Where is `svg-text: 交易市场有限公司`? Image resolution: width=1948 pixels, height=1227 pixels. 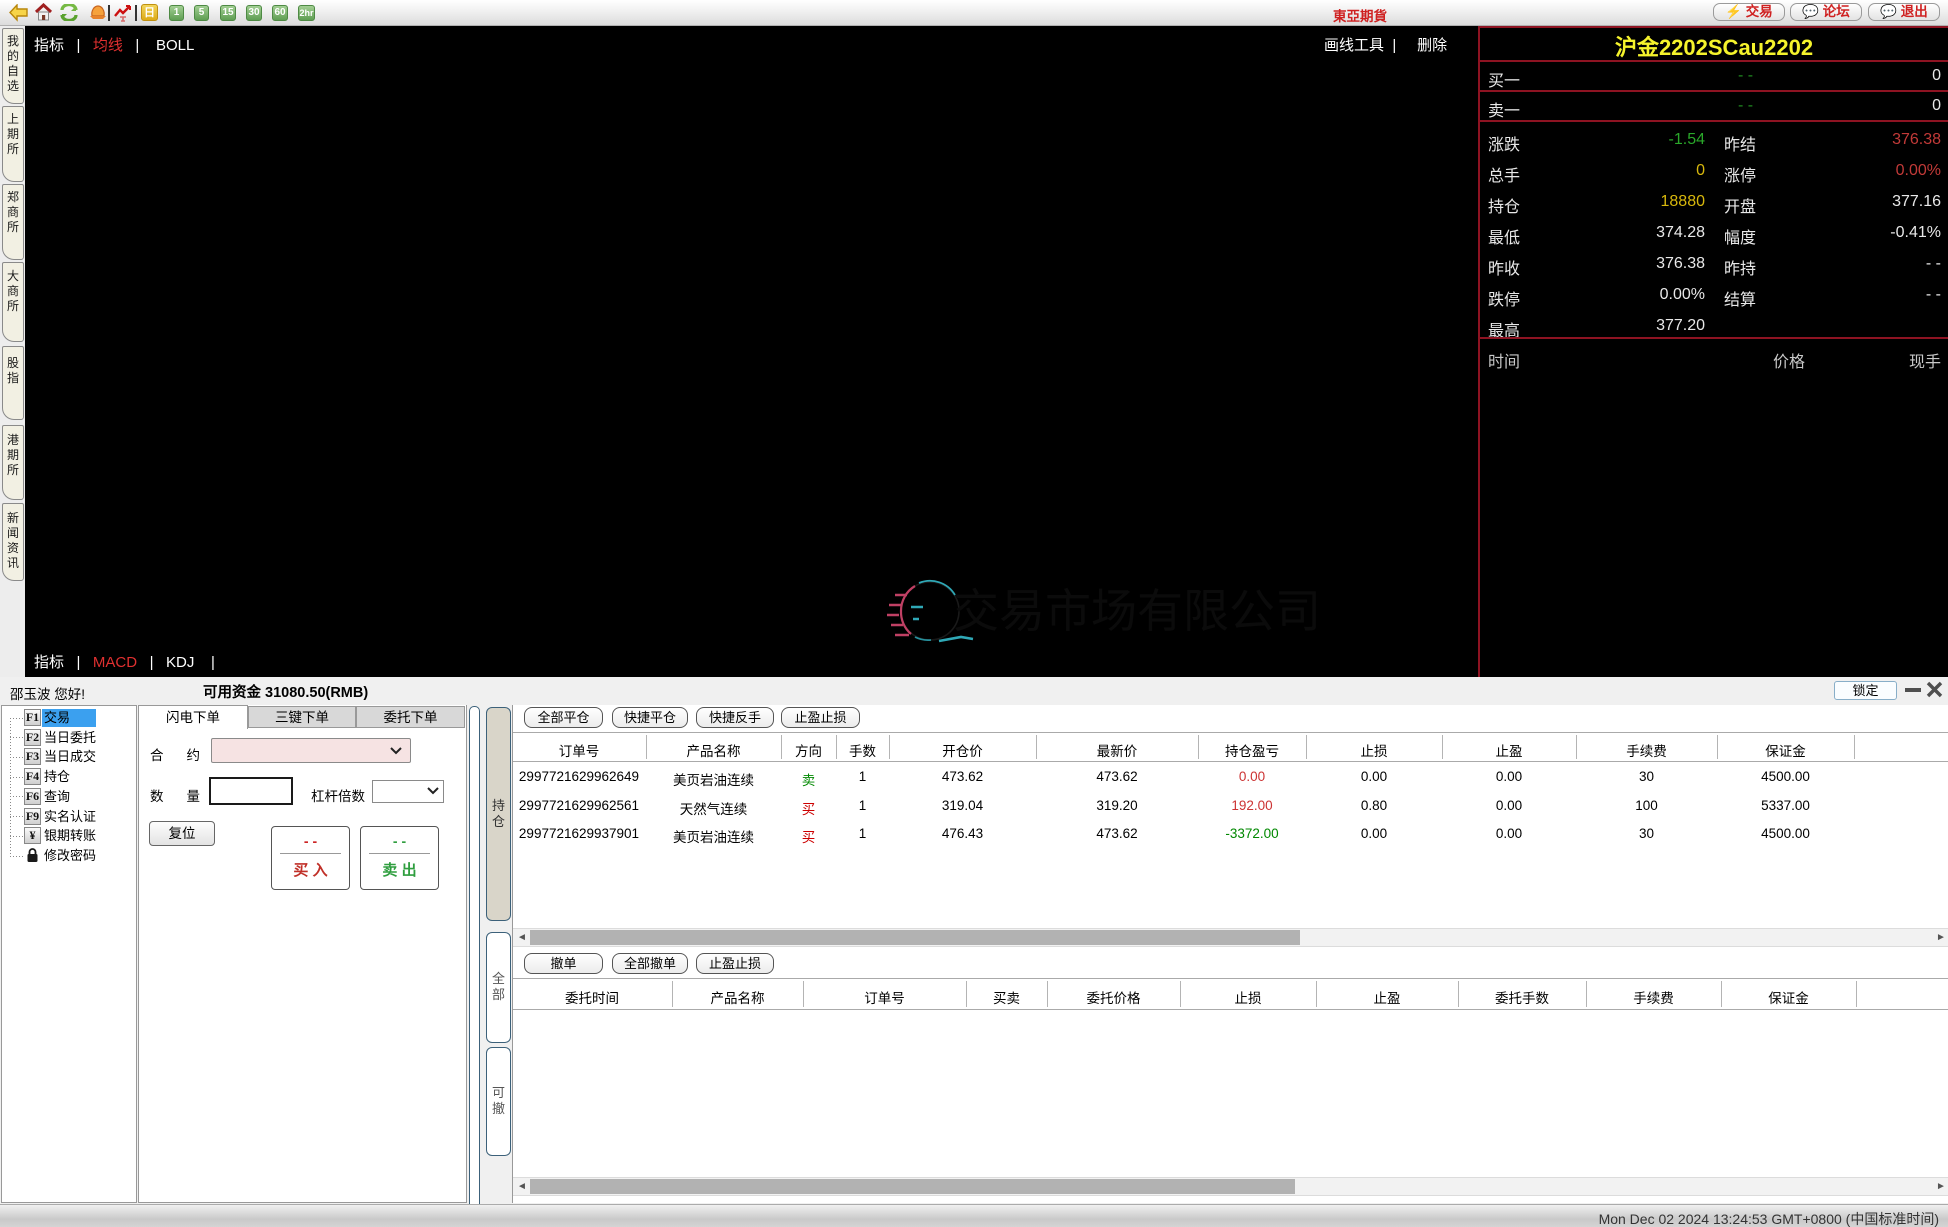
svg-text: 交易市场有限公司 is located at coordinates (1137, 611).